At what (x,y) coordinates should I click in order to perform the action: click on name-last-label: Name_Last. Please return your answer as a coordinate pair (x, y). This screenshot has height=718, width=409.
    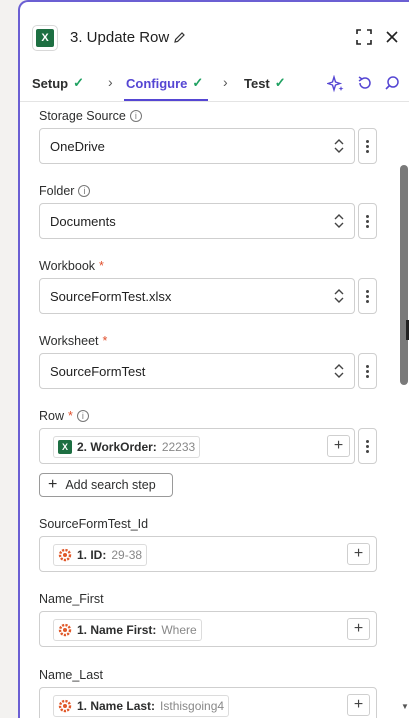
    Looking at the image, I should click on (71, 675).